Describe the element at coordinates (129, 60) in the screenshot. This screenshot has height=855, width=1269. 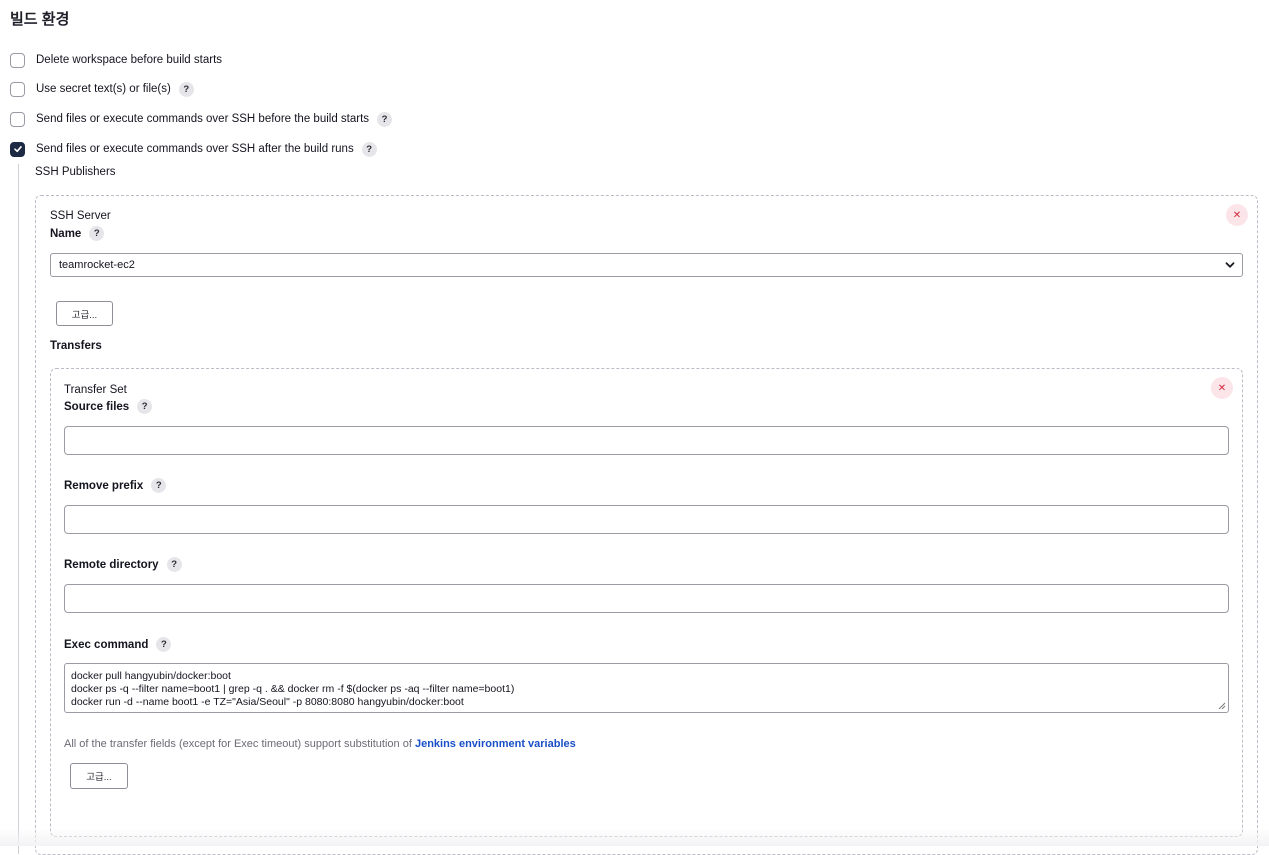
I see `option-label: Delete workspace before build starts` at that location.